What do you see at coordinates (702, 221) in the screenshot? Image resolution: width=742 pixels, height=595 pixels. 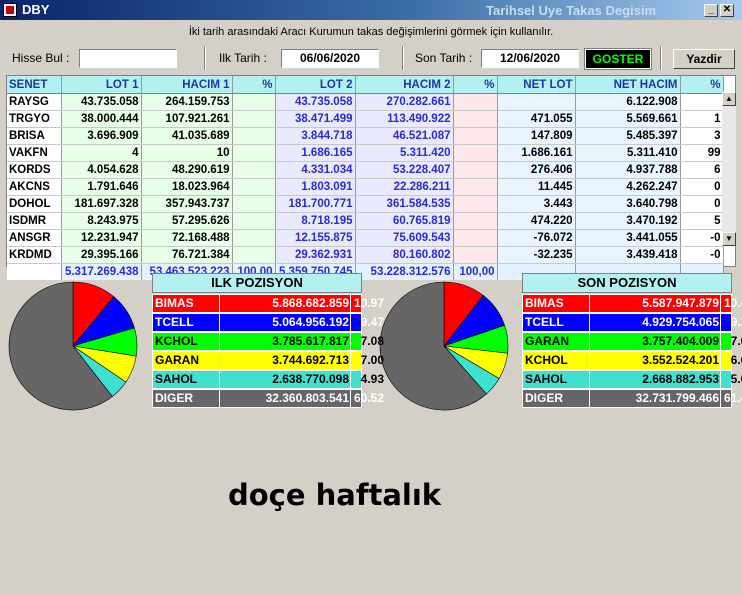 I see `table-cell: 5` at bounding box center [702, 221].